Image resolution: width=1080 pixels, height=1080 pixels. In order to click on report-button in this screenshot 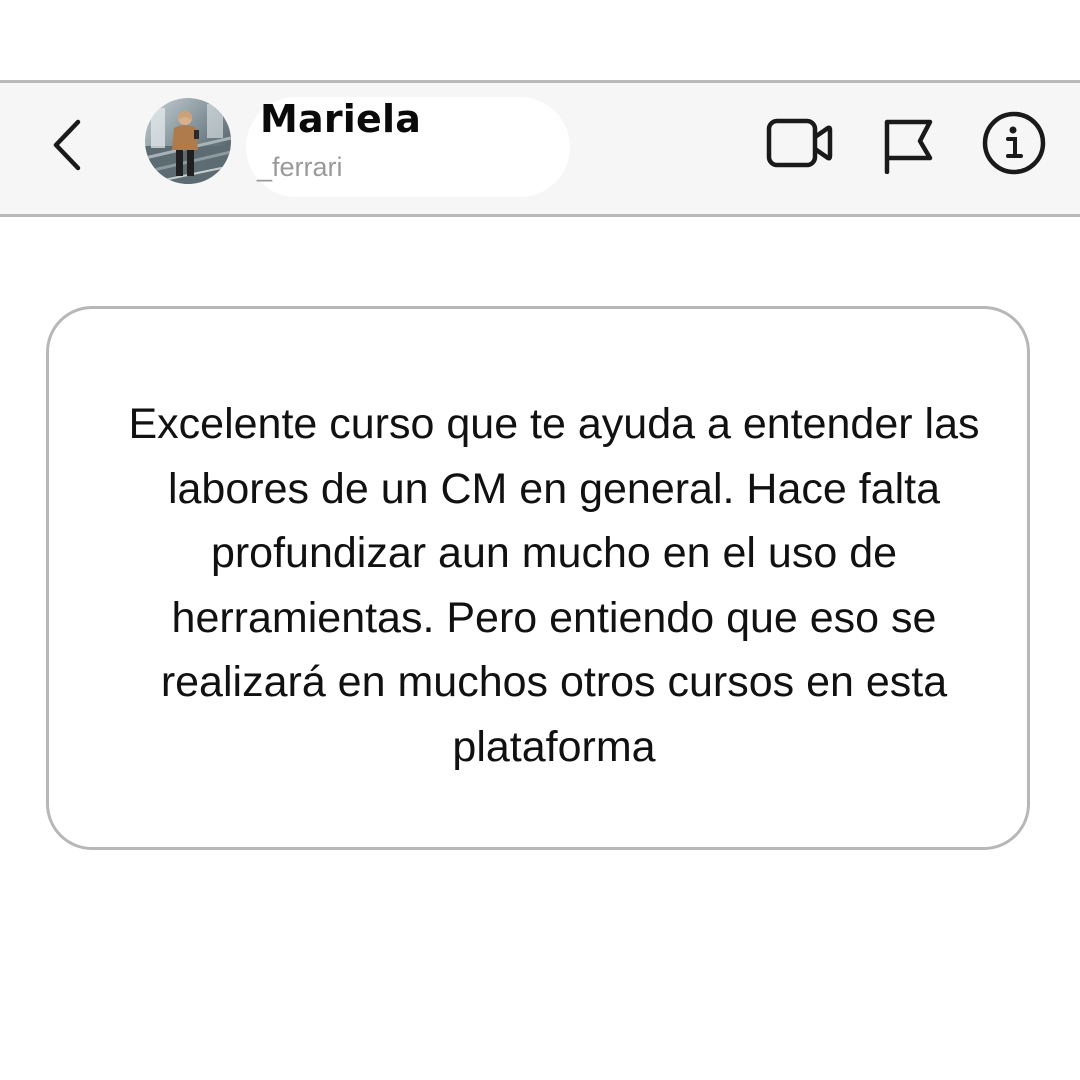, I will do `click(909, 144)`.